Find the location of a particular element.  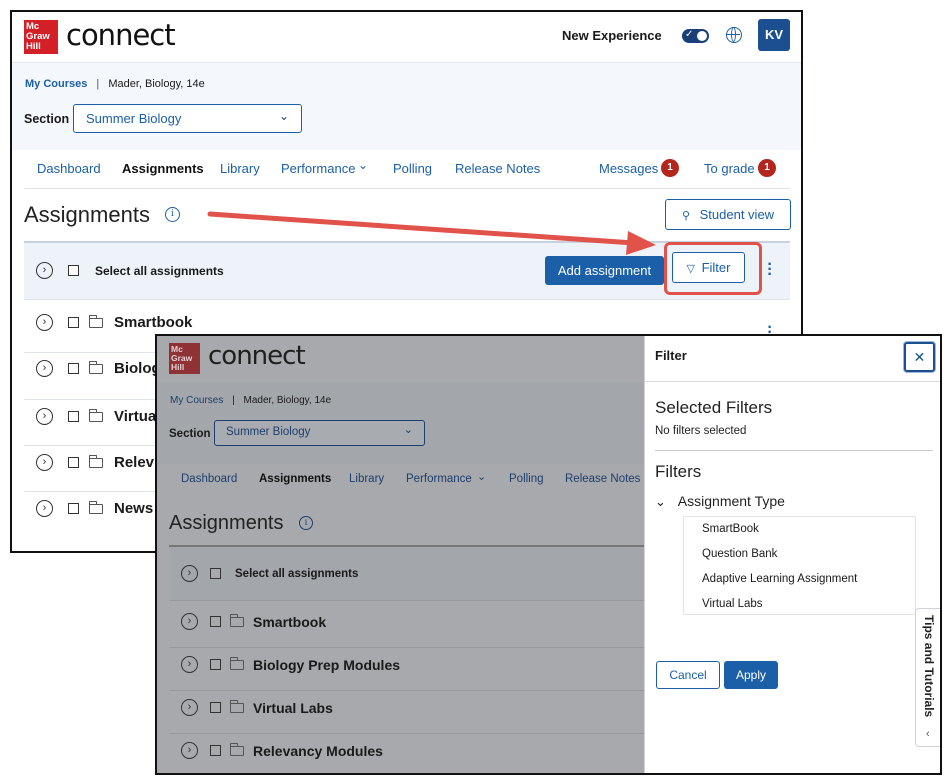

close-icon: ✕ is located at coordinates (919, 357).